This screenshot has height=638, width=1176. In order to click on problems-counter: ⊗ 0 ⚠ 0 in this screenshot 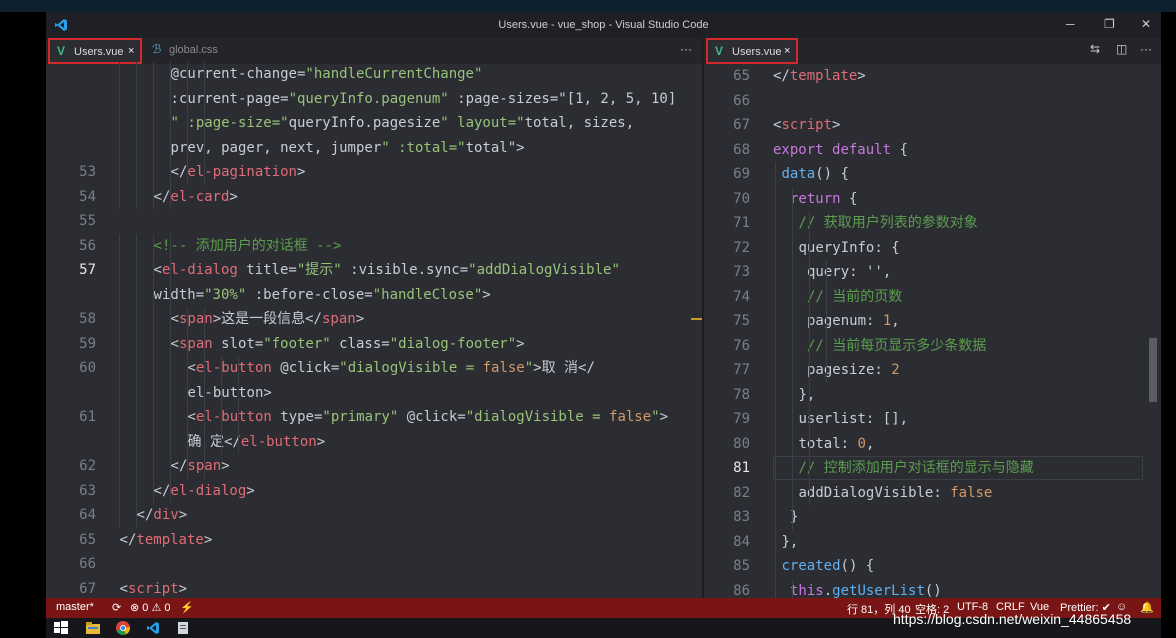, I will do `click(150, 607)`.